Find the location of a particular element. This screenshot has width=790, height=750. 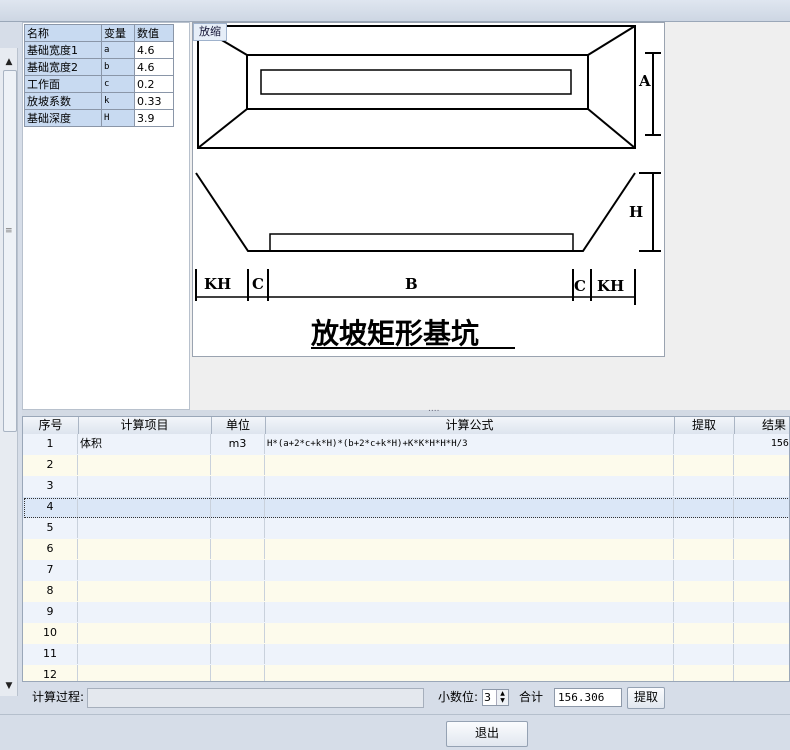

scroll-up-arrow-icon: ▲ is located at coordinates (9, 62).